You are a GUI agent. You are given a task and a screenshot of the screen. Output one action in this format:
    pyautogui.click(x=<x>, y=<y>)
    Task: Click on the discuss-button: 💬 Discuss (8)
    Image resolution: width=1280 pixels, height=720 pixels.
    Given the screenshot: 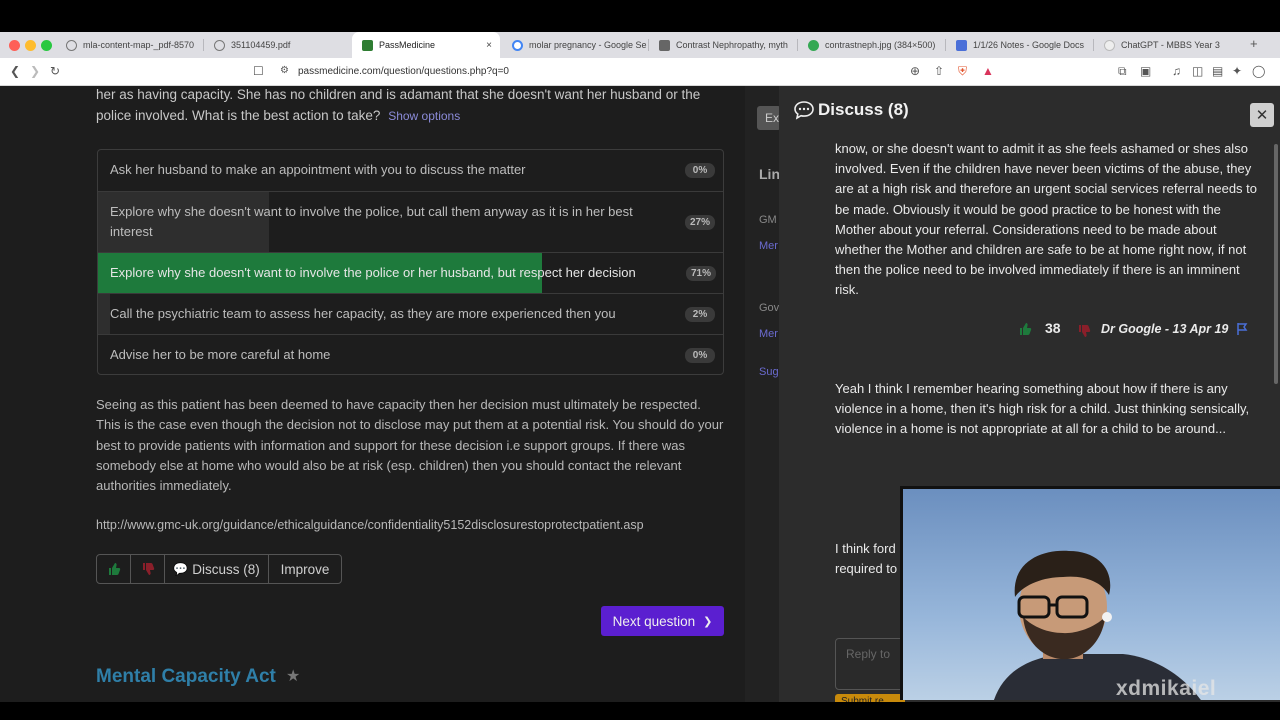 What is the action you would take?
    pyautogui.click(x=216, y=569)
    